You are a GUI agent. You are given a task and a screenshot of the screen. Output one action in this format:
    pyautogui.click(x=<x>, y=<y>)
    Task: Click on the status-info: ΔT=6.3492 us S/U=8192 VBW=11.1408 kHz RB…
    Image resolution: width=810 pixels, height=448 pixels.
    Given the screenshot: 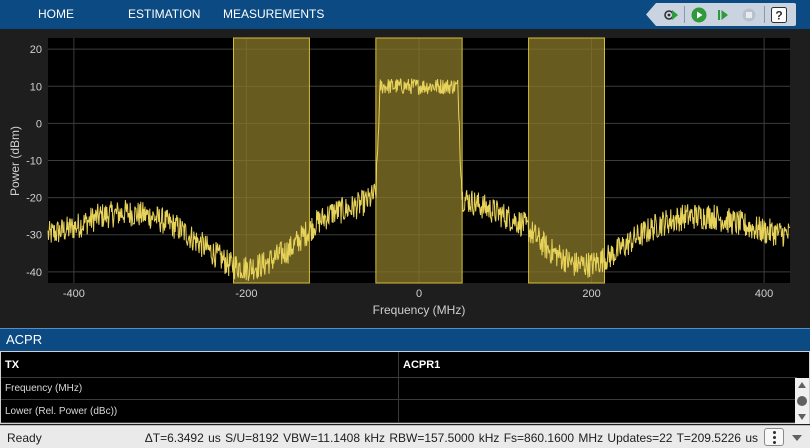 What is the action you would take?
    pyautogui.click(x=451, y=438)
    